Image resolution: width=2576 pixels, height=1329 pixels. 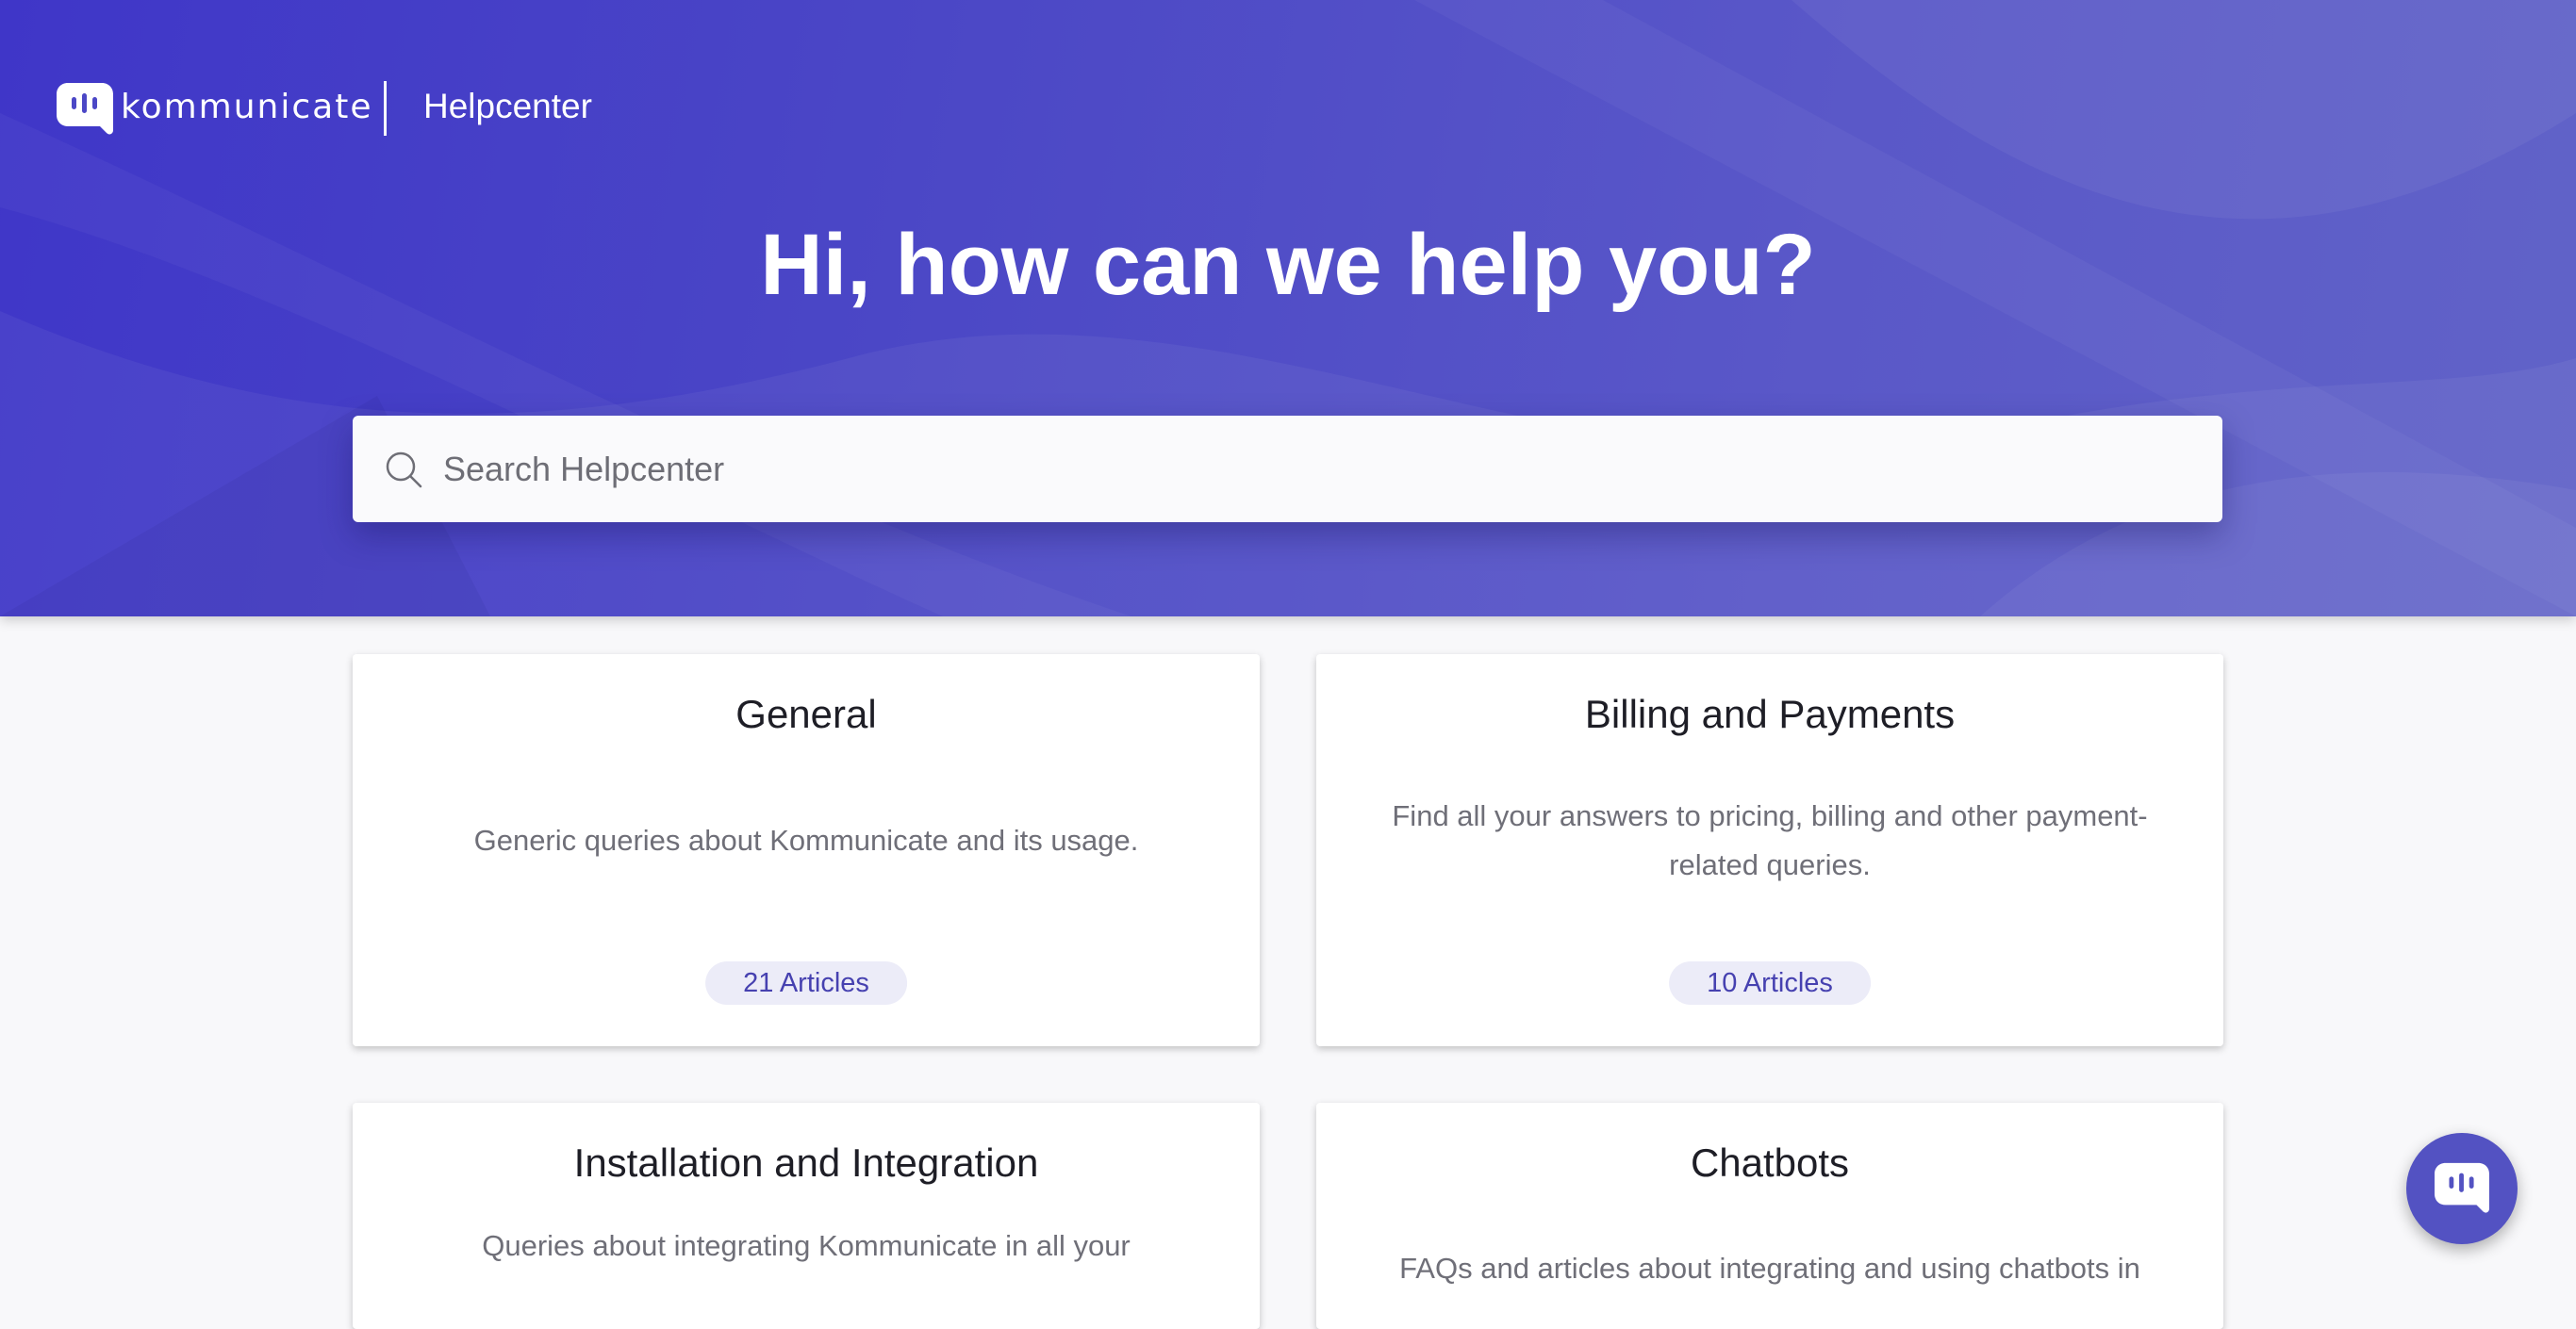 I want to click on brand-logo: kommunicate, so click(x=213, y=109).